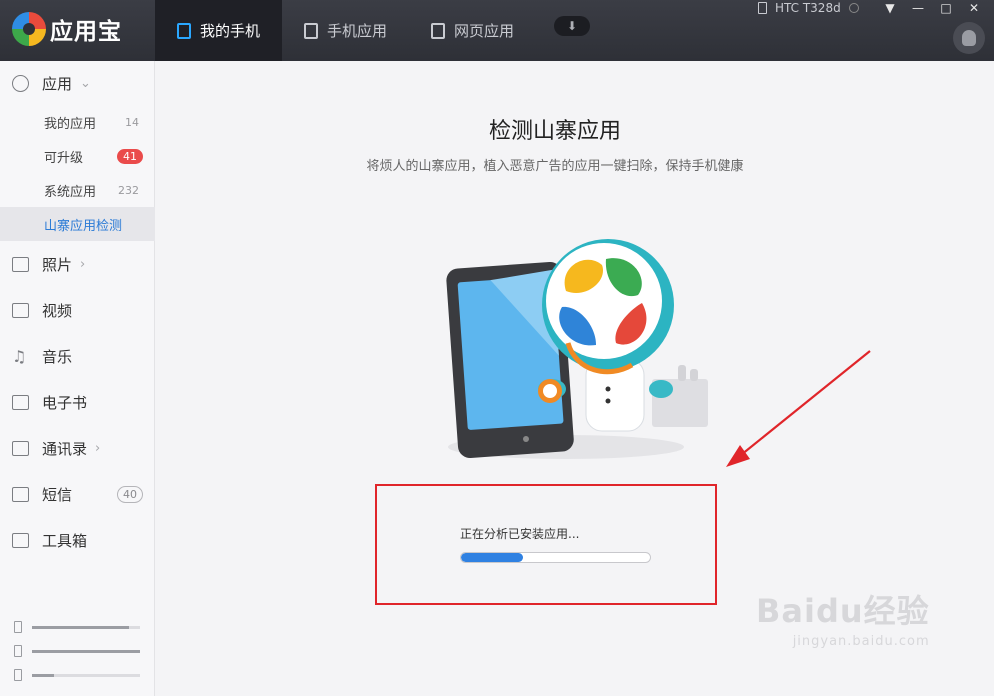  I want to click on penguin-icon, so click(969, 38).